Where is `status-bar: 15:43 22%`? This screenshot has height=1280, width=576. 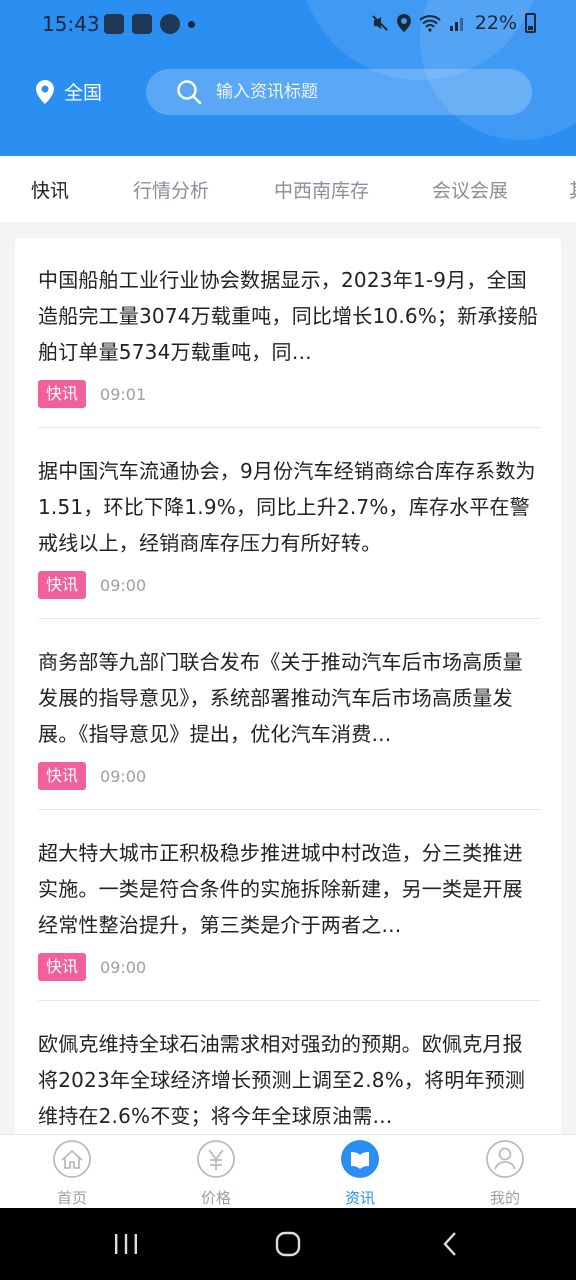
status-bar: 15:43 22% is located at coordinates (288, 25).